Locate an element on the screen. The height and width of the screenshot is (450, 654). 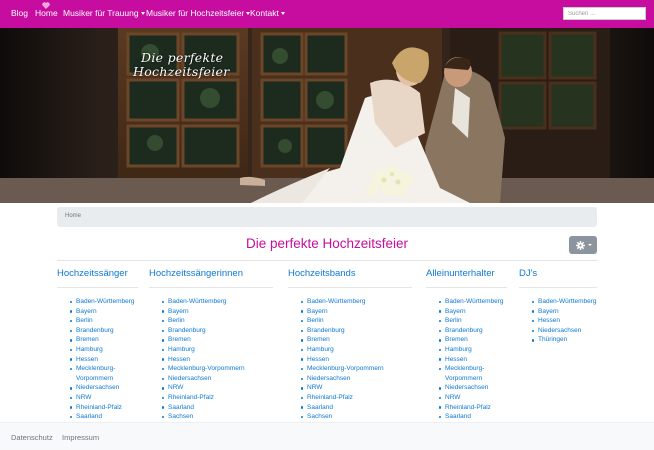
search-input is located at coordinates (604, 13).